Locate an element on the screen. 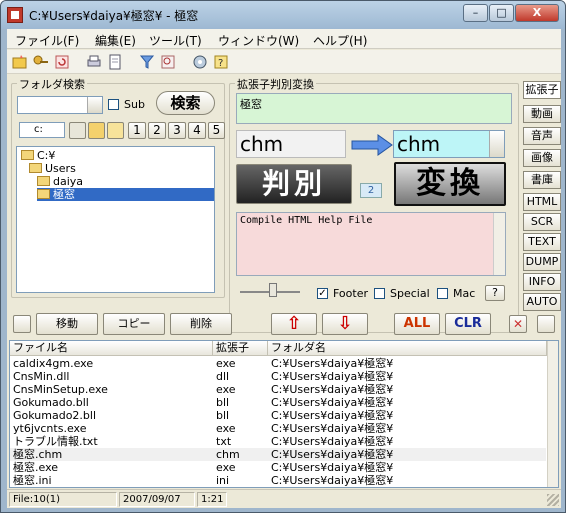 This screenshot has width=566, height=513. filter-icon is located at coordinates (147, 62).